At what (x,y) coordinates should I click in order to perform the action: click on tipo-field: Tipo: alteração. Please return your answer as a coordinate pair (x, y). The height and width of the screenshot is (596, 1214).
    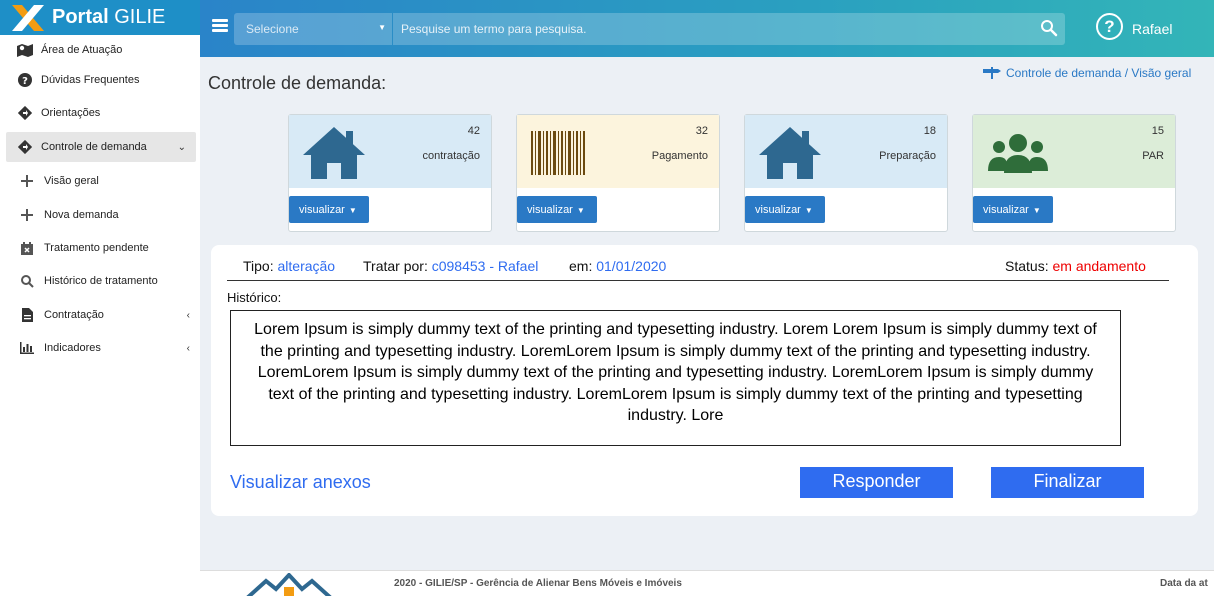
    Looking at the image, I should click on (289, 266).